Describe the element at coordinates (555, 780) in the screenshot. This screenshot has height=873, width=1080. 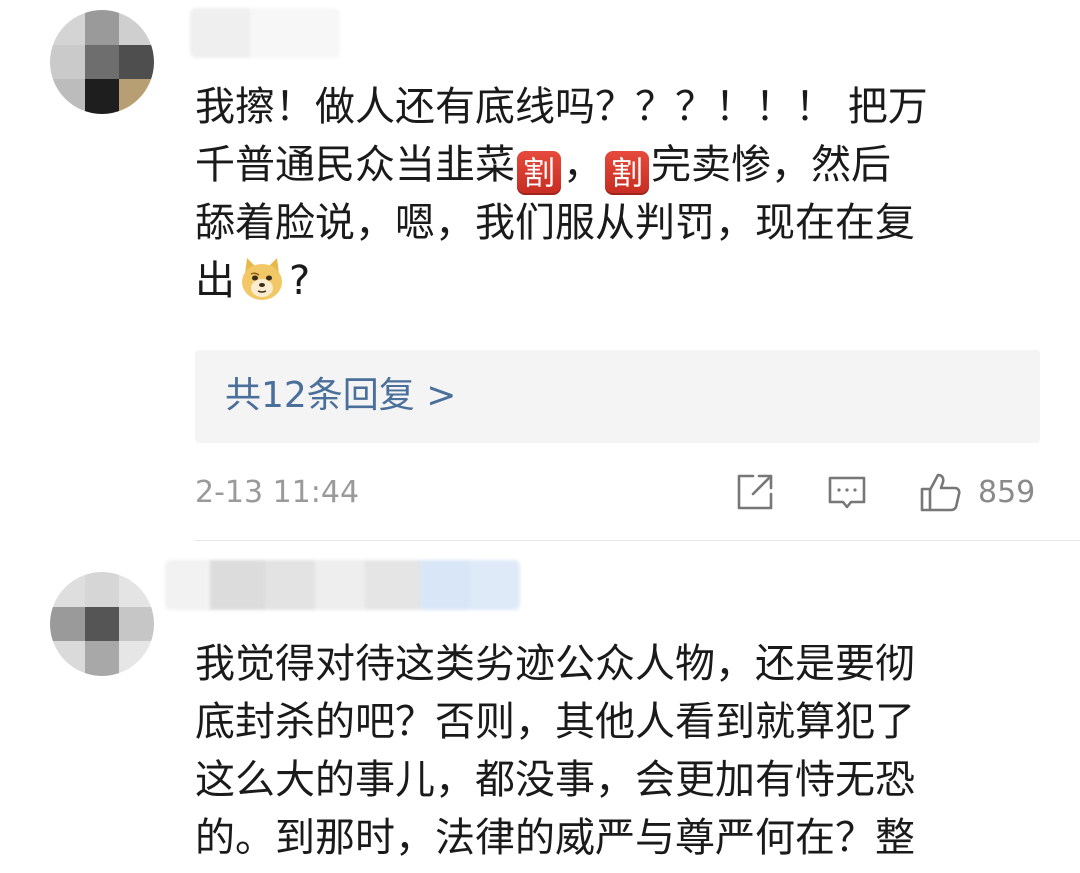
I see `comment-line: 这么大的事儿，都没事，会更加有恃无恐` at that location.